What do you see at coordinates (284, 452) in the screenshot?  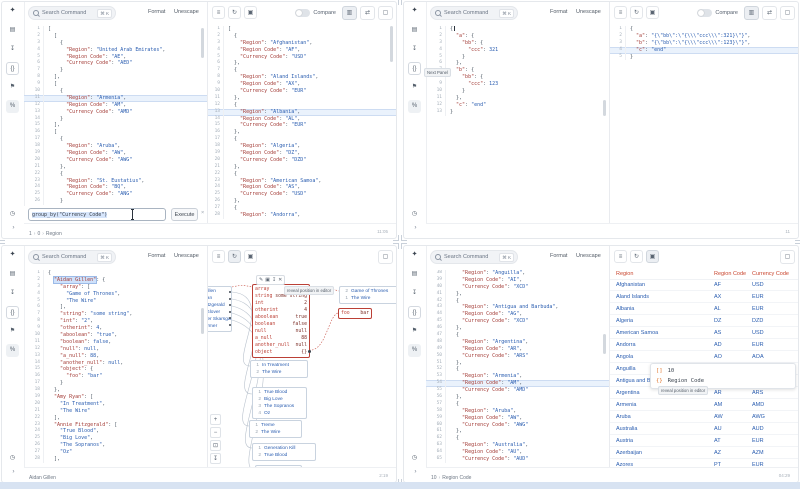 I see `array-node-alexander-skarsgard: 1 Generation Kill 2 True Blood` at bounding box center [284, 452].